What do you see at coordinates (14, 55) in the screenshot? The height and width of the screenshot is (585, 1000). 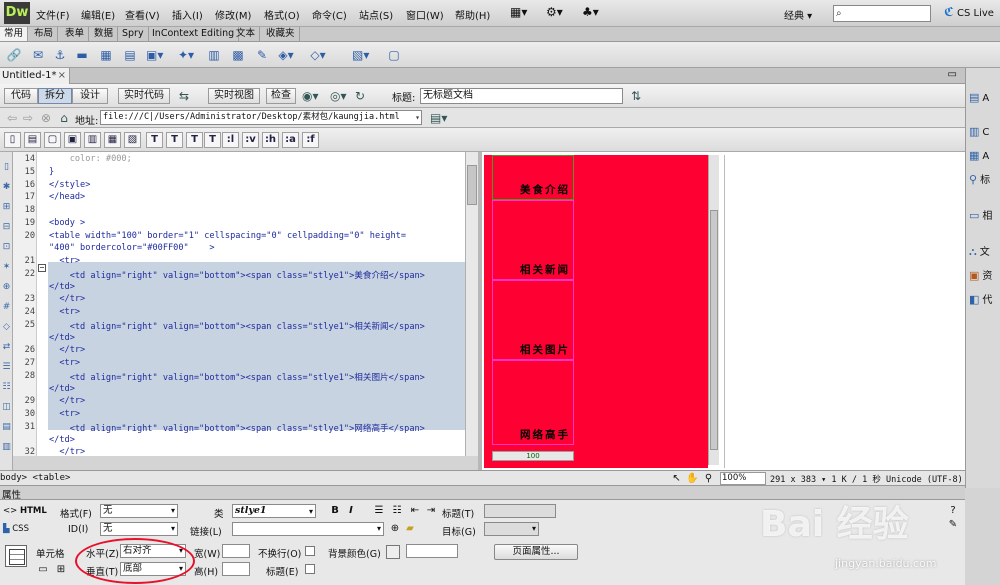 I see `hyperlink-icon: 🔗` at bounding box center [14, 55].